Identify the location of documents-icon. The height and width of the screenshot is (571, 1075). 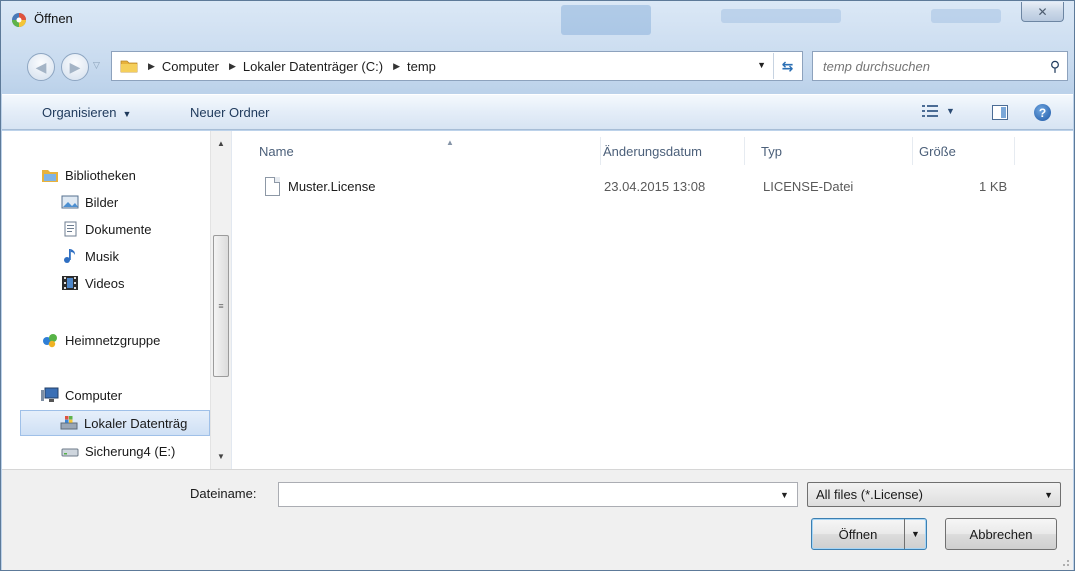
(70, 229).